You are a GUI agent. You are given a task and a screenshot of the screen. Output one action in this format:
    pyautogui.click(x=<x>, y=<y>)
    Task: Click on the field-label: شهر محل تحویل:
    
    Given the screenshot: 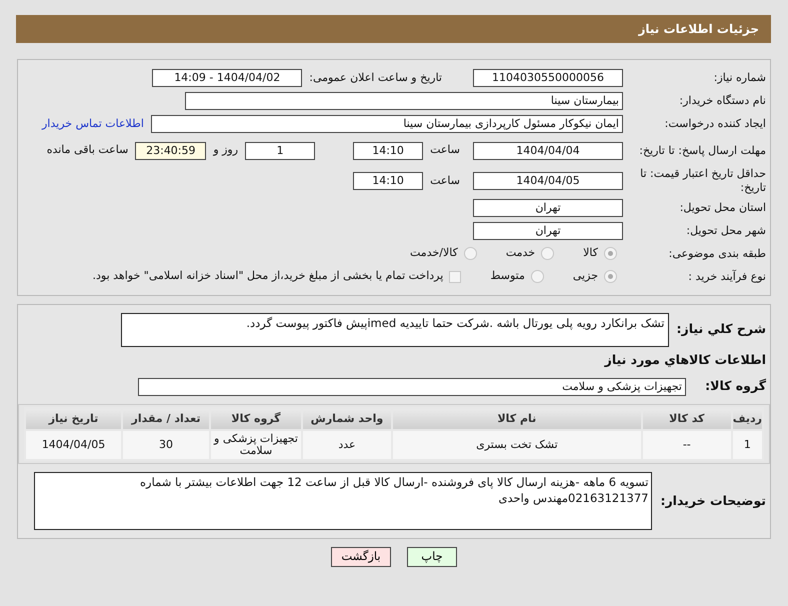 What is the action you would take?
    pyautogui.click(x=726, y=231)
    